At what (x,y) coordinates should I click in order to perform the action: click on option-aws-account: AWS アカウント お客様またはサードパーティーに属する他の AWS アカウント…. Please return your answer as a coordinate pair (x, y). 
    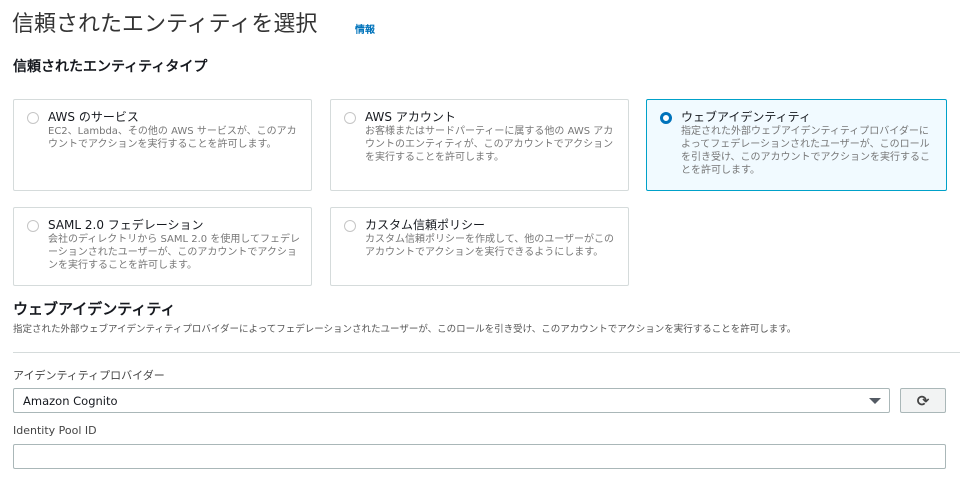
    Looking at the image, I should click on (479, 145).